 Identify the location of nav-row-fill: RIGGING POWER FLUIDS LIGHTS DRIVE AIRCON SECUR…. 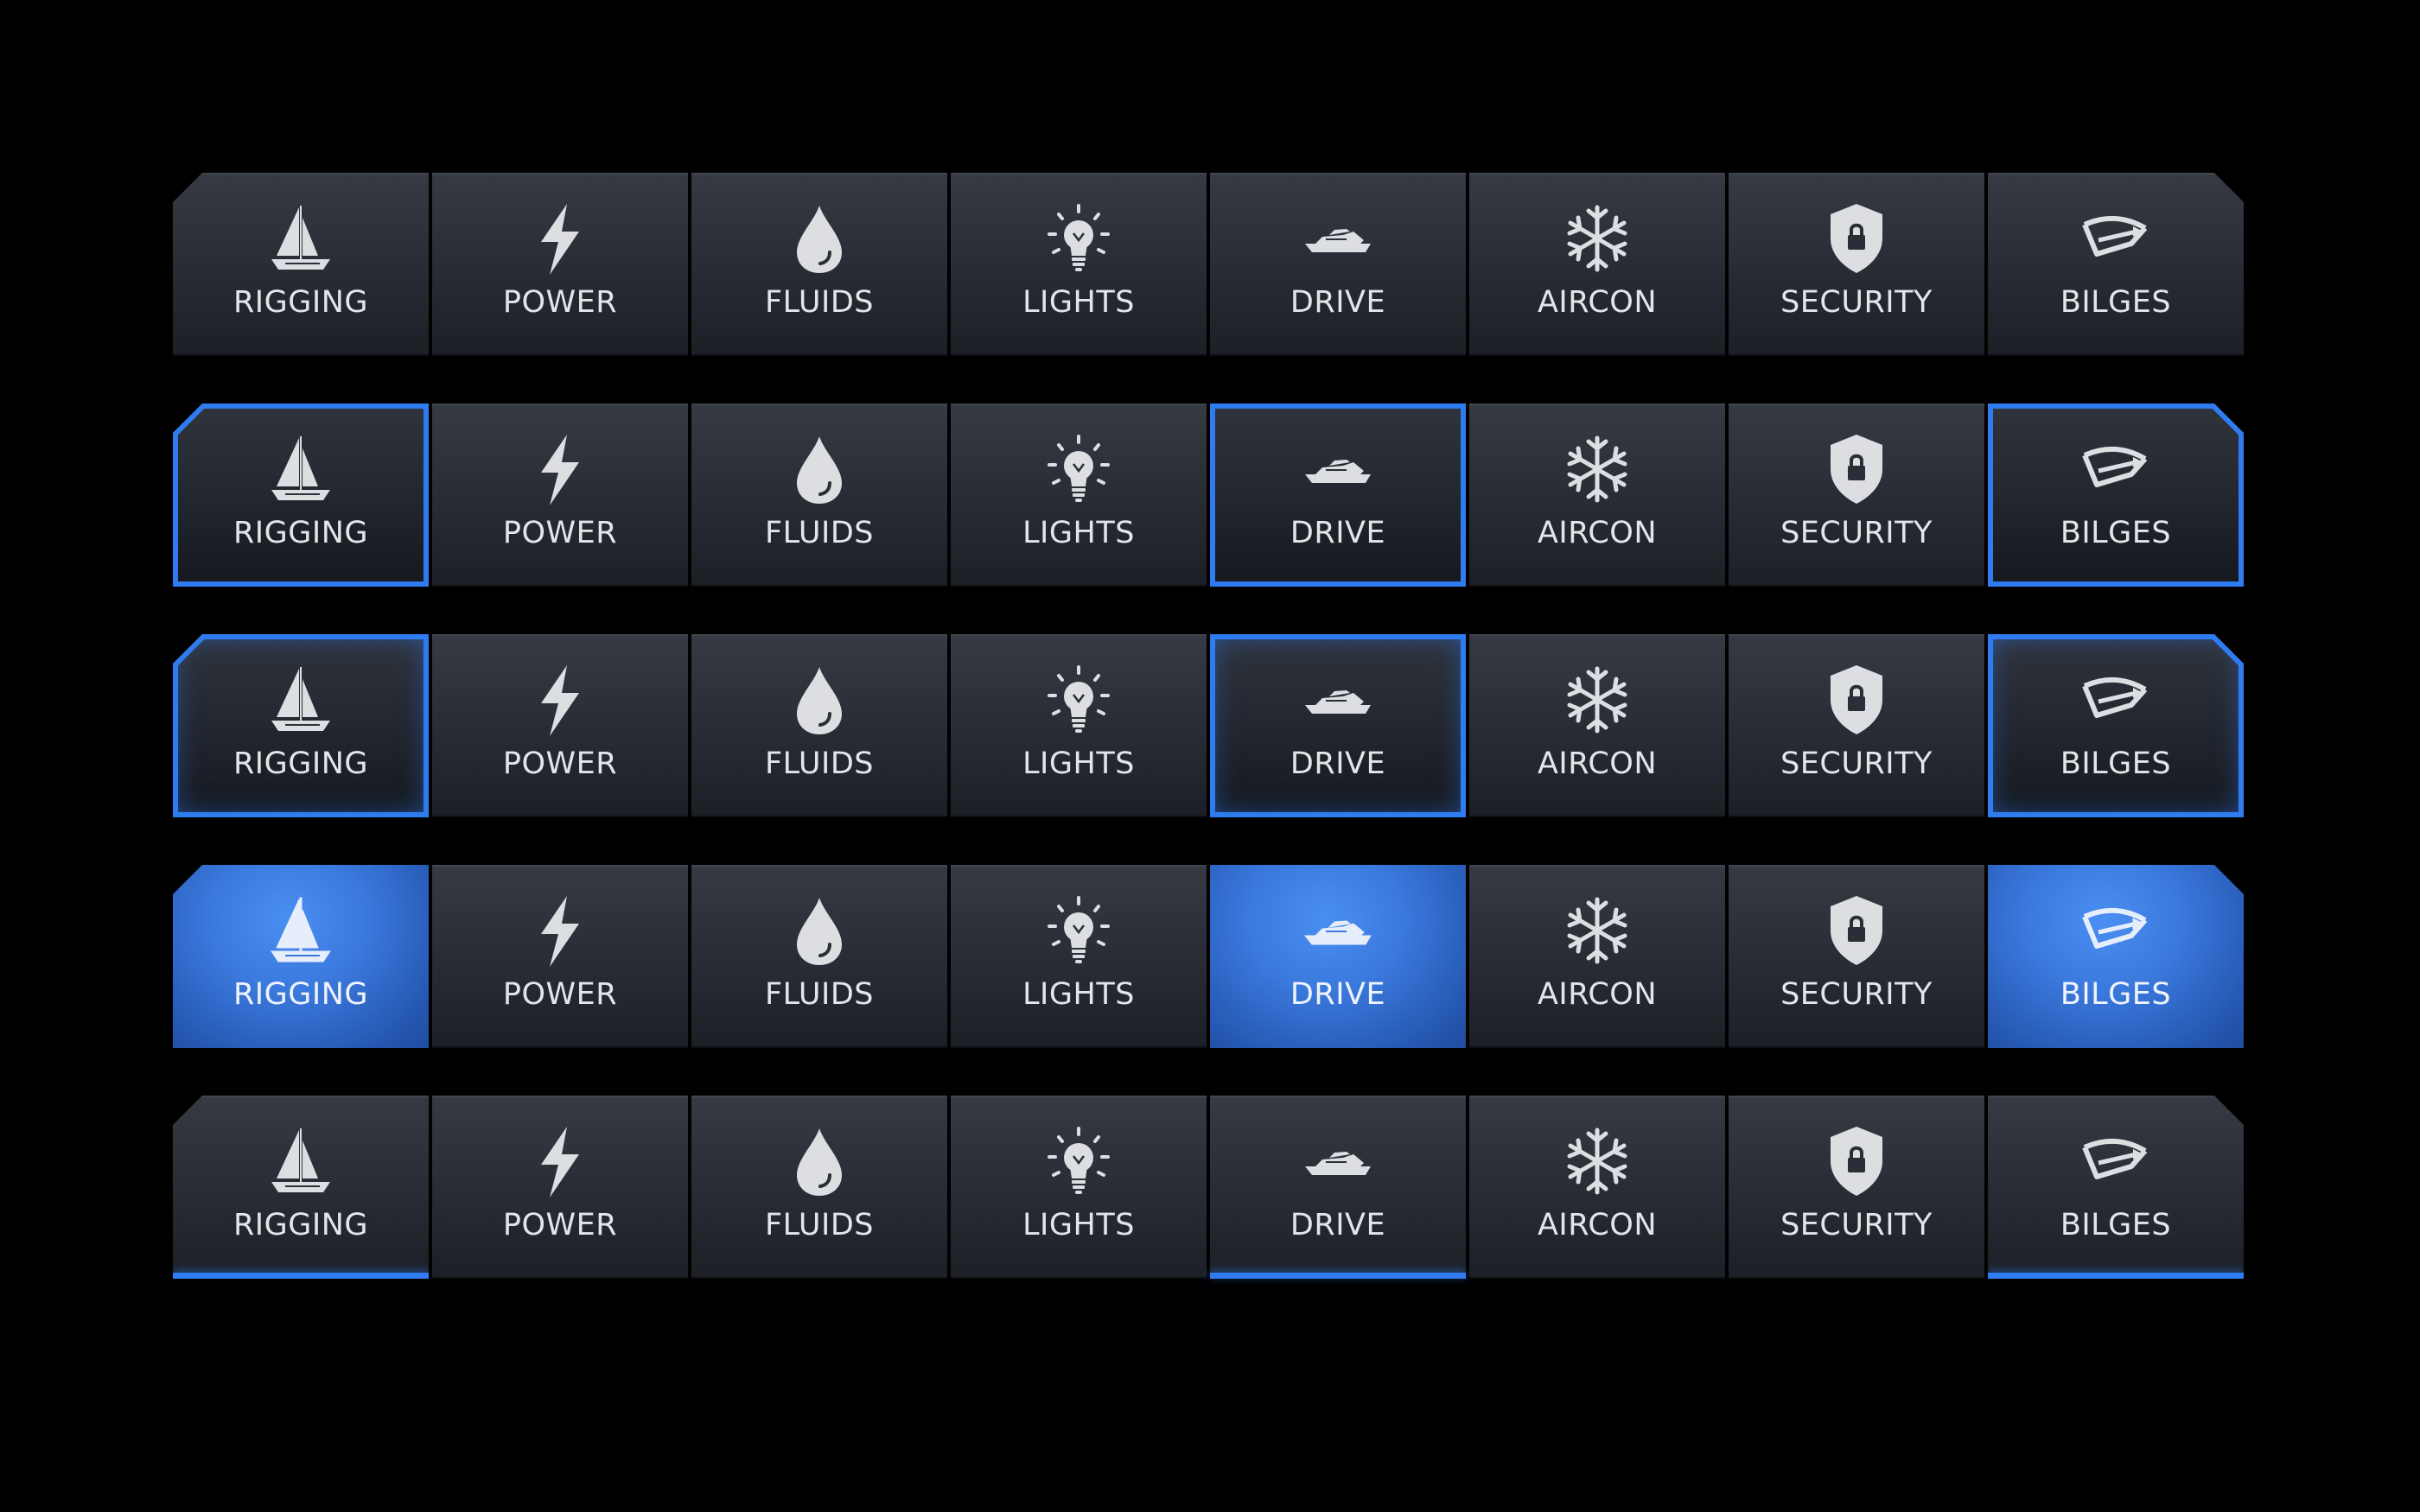
(1210, 956).